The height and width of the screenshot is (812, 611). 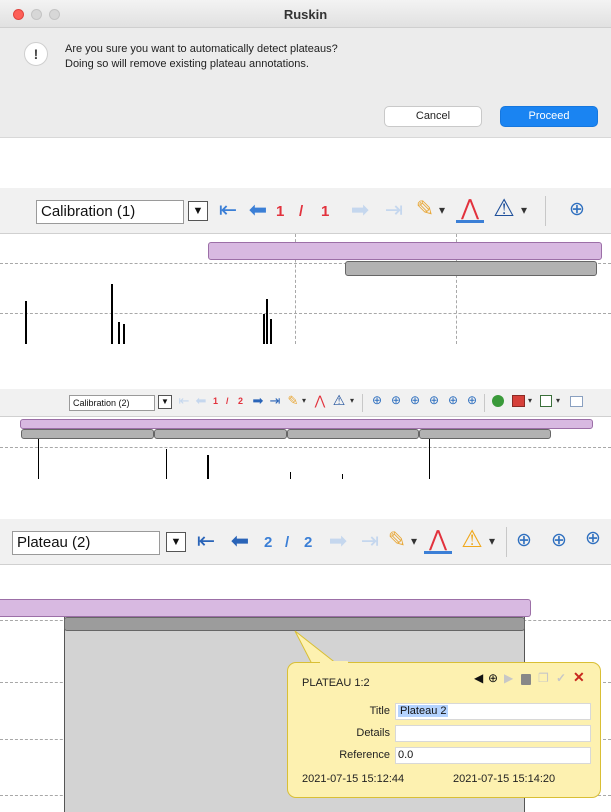 I want to click on table-icon, so click(x=518, y=401).